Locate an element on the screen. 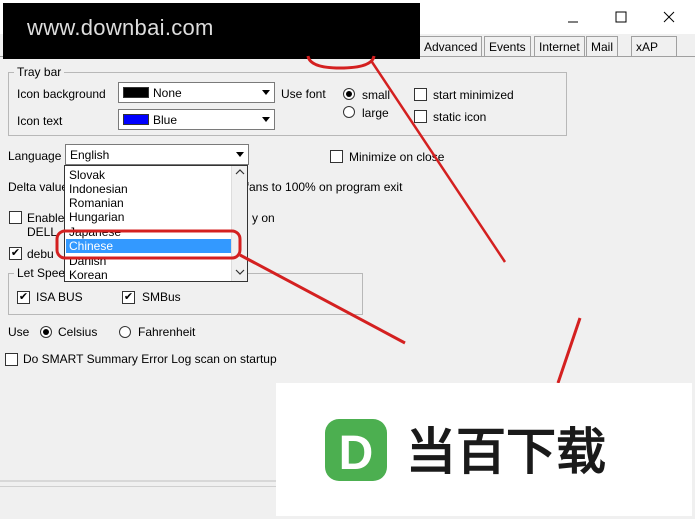  celsius-label: Celsius is located at coordinates (78, 332).